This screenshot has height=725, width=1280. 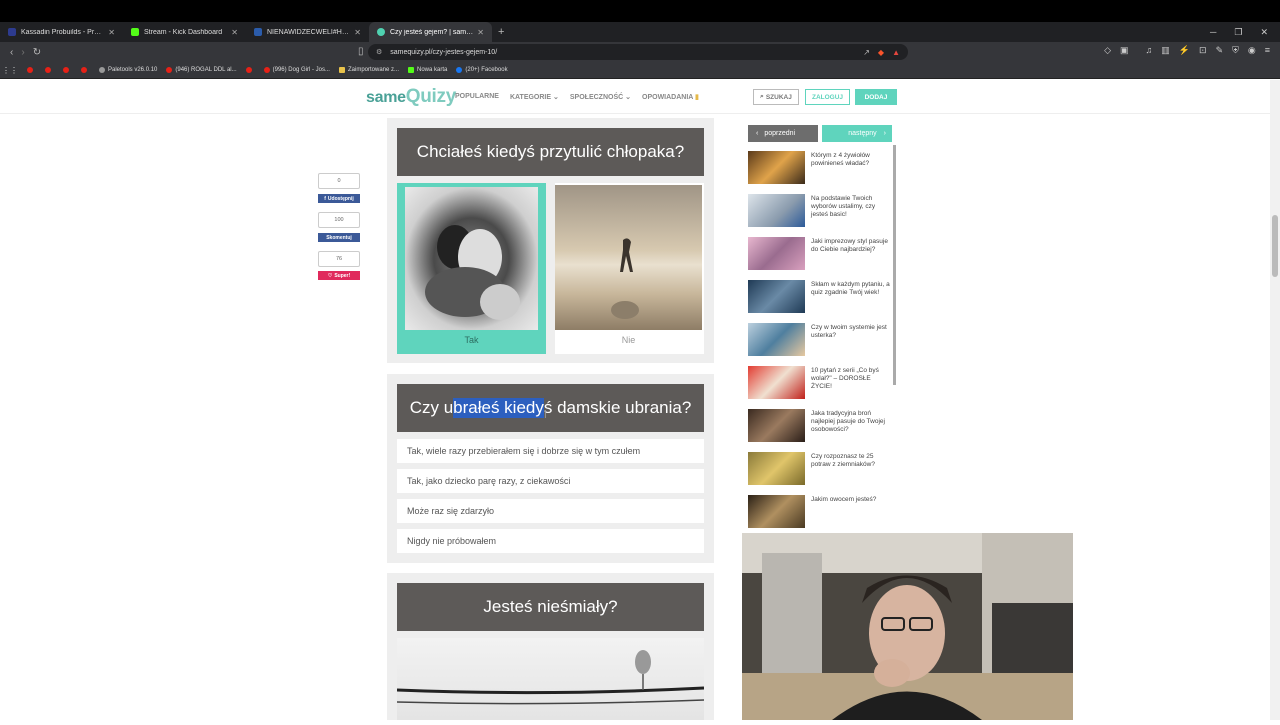 What do you see at coordinates (1275, 246) in the screenshot?
I see `page-scrollbar-thumb` at bounding box center [1275, 246].